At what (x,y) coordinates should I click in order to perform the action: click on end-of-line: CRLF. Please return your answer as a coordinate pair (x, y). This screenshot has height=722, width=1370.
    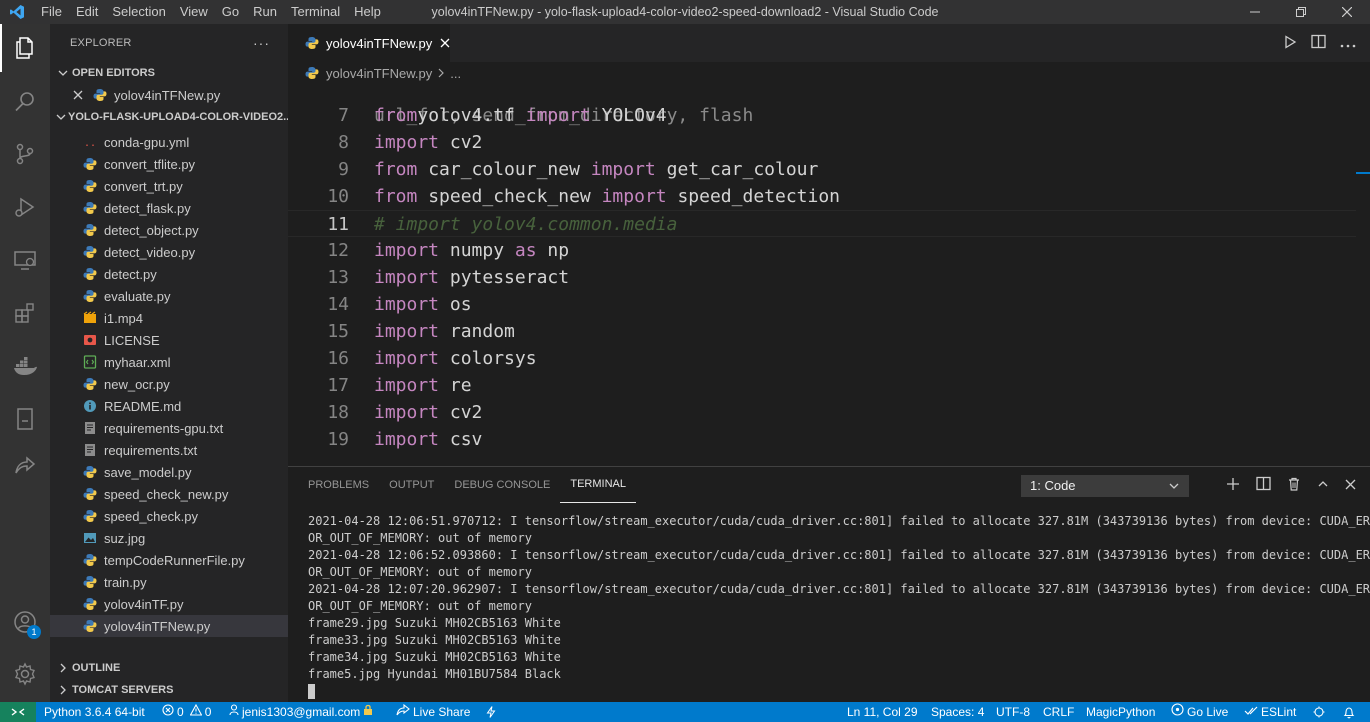
    Looking at the image, I should click on (1058, 712).